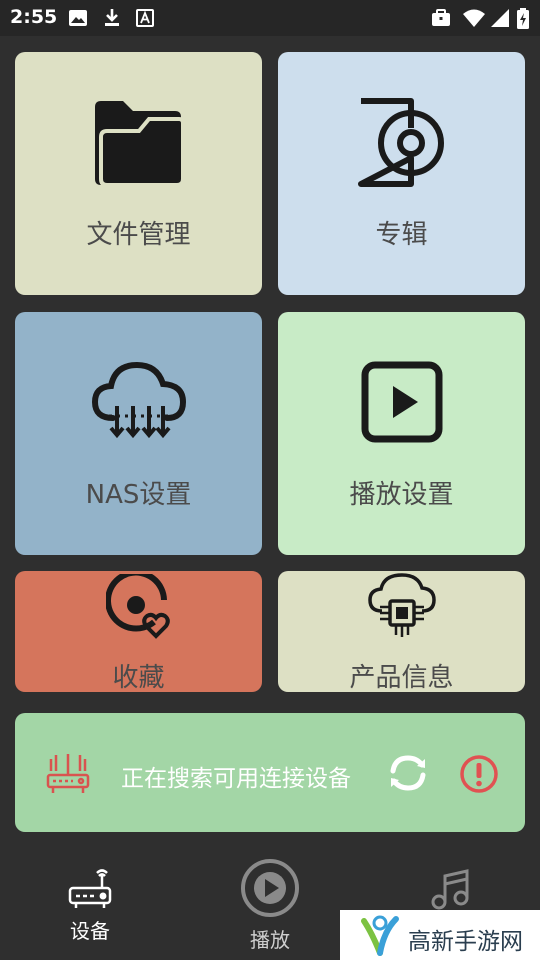  I want to click on watermark: 高新手游网, so click(440, 935).